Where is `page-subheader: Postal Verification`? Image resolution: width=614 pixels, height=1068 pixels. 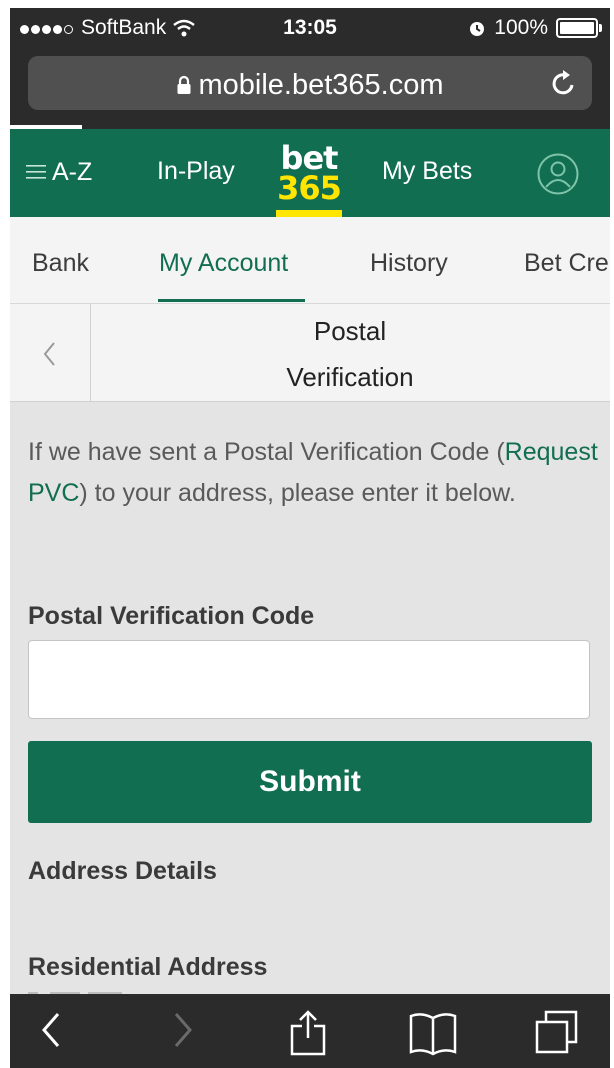
page-subheader: Postal Verification is located at coordinates (310, 353).